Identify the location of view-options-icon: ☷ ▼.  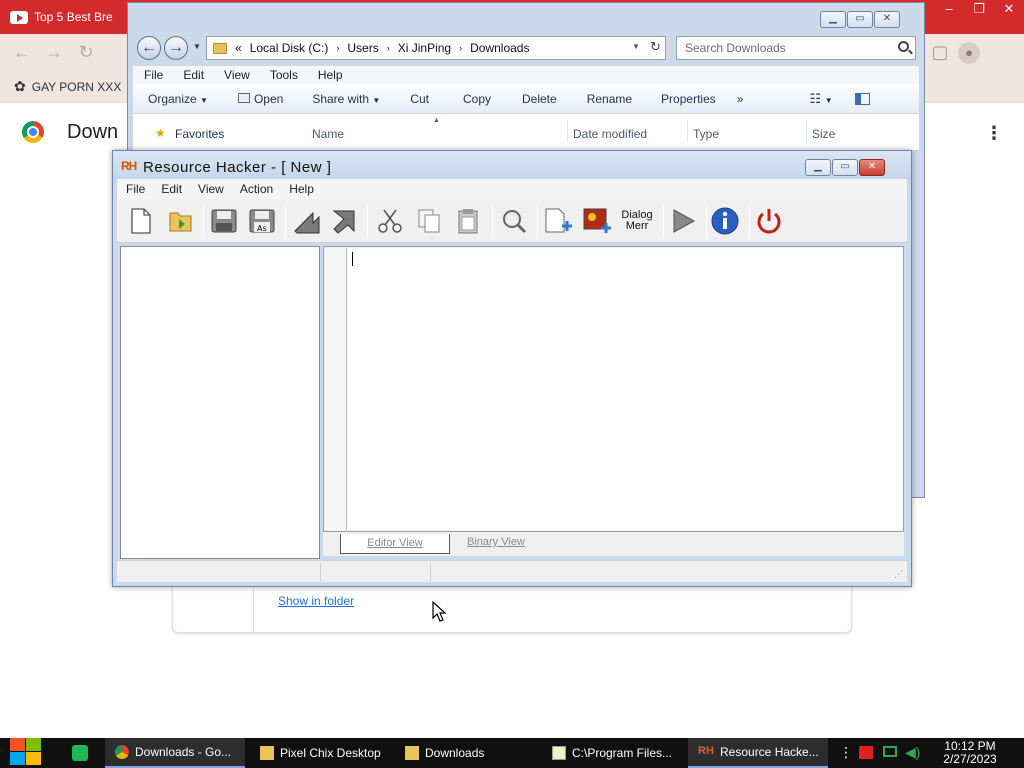
(820, 99).